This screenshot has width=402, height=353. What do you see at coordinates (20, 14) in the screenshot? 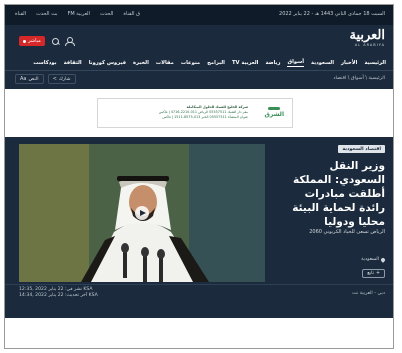
I see `top-link: القناة` at bounding box center [20, 14].